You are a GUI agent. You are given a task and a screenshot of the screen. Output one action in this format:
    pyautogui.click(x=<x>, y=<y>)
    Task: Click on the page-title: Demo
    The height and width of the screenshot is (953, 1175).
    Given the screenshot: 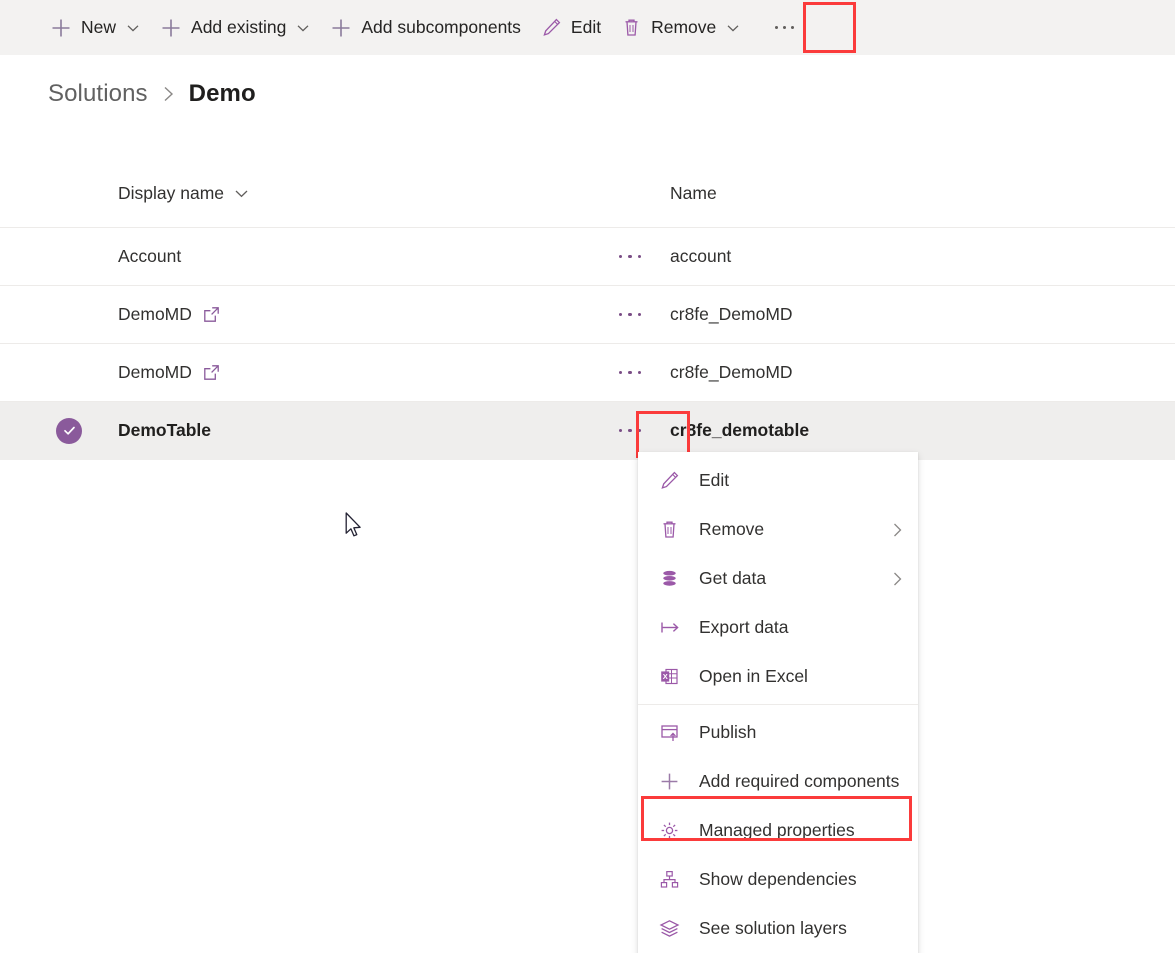 What is the action you would take?
    pyautogui.click(x=222, y=93)
    